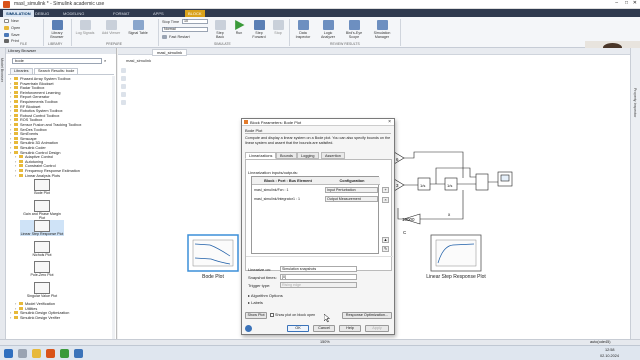  What do you see at coordinates (351, 190) in the screenshot?
I see `row-1-config-select: Input Perturbation` at bounding box center [351, 190].